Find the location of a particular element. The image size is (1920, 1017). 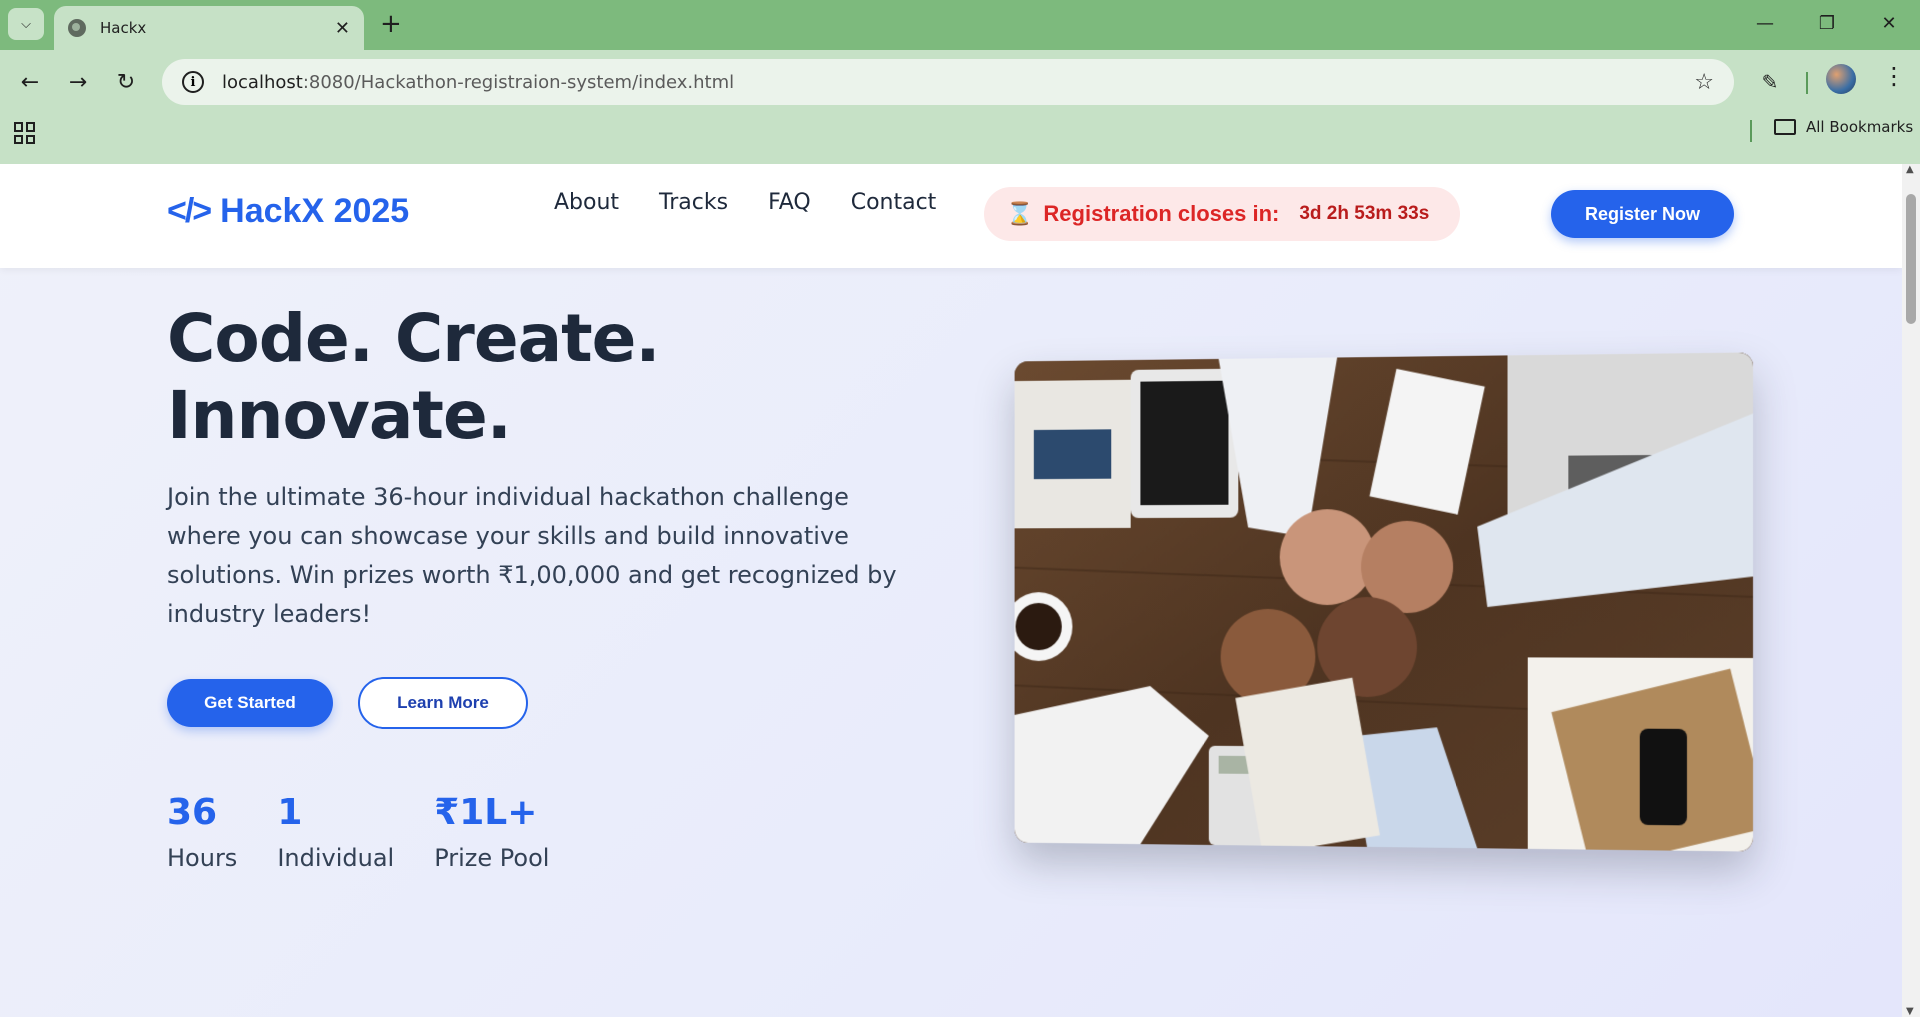

window-controls: — ❐ ✕ is located at coordinates (1827, 23).